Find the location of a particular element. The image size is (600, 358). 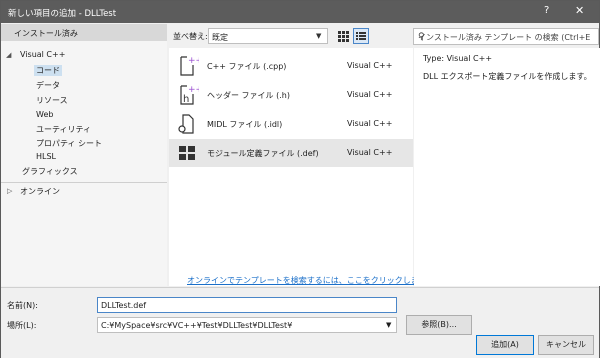

search-icon: ⚲ is located at coordinates (421, 37).